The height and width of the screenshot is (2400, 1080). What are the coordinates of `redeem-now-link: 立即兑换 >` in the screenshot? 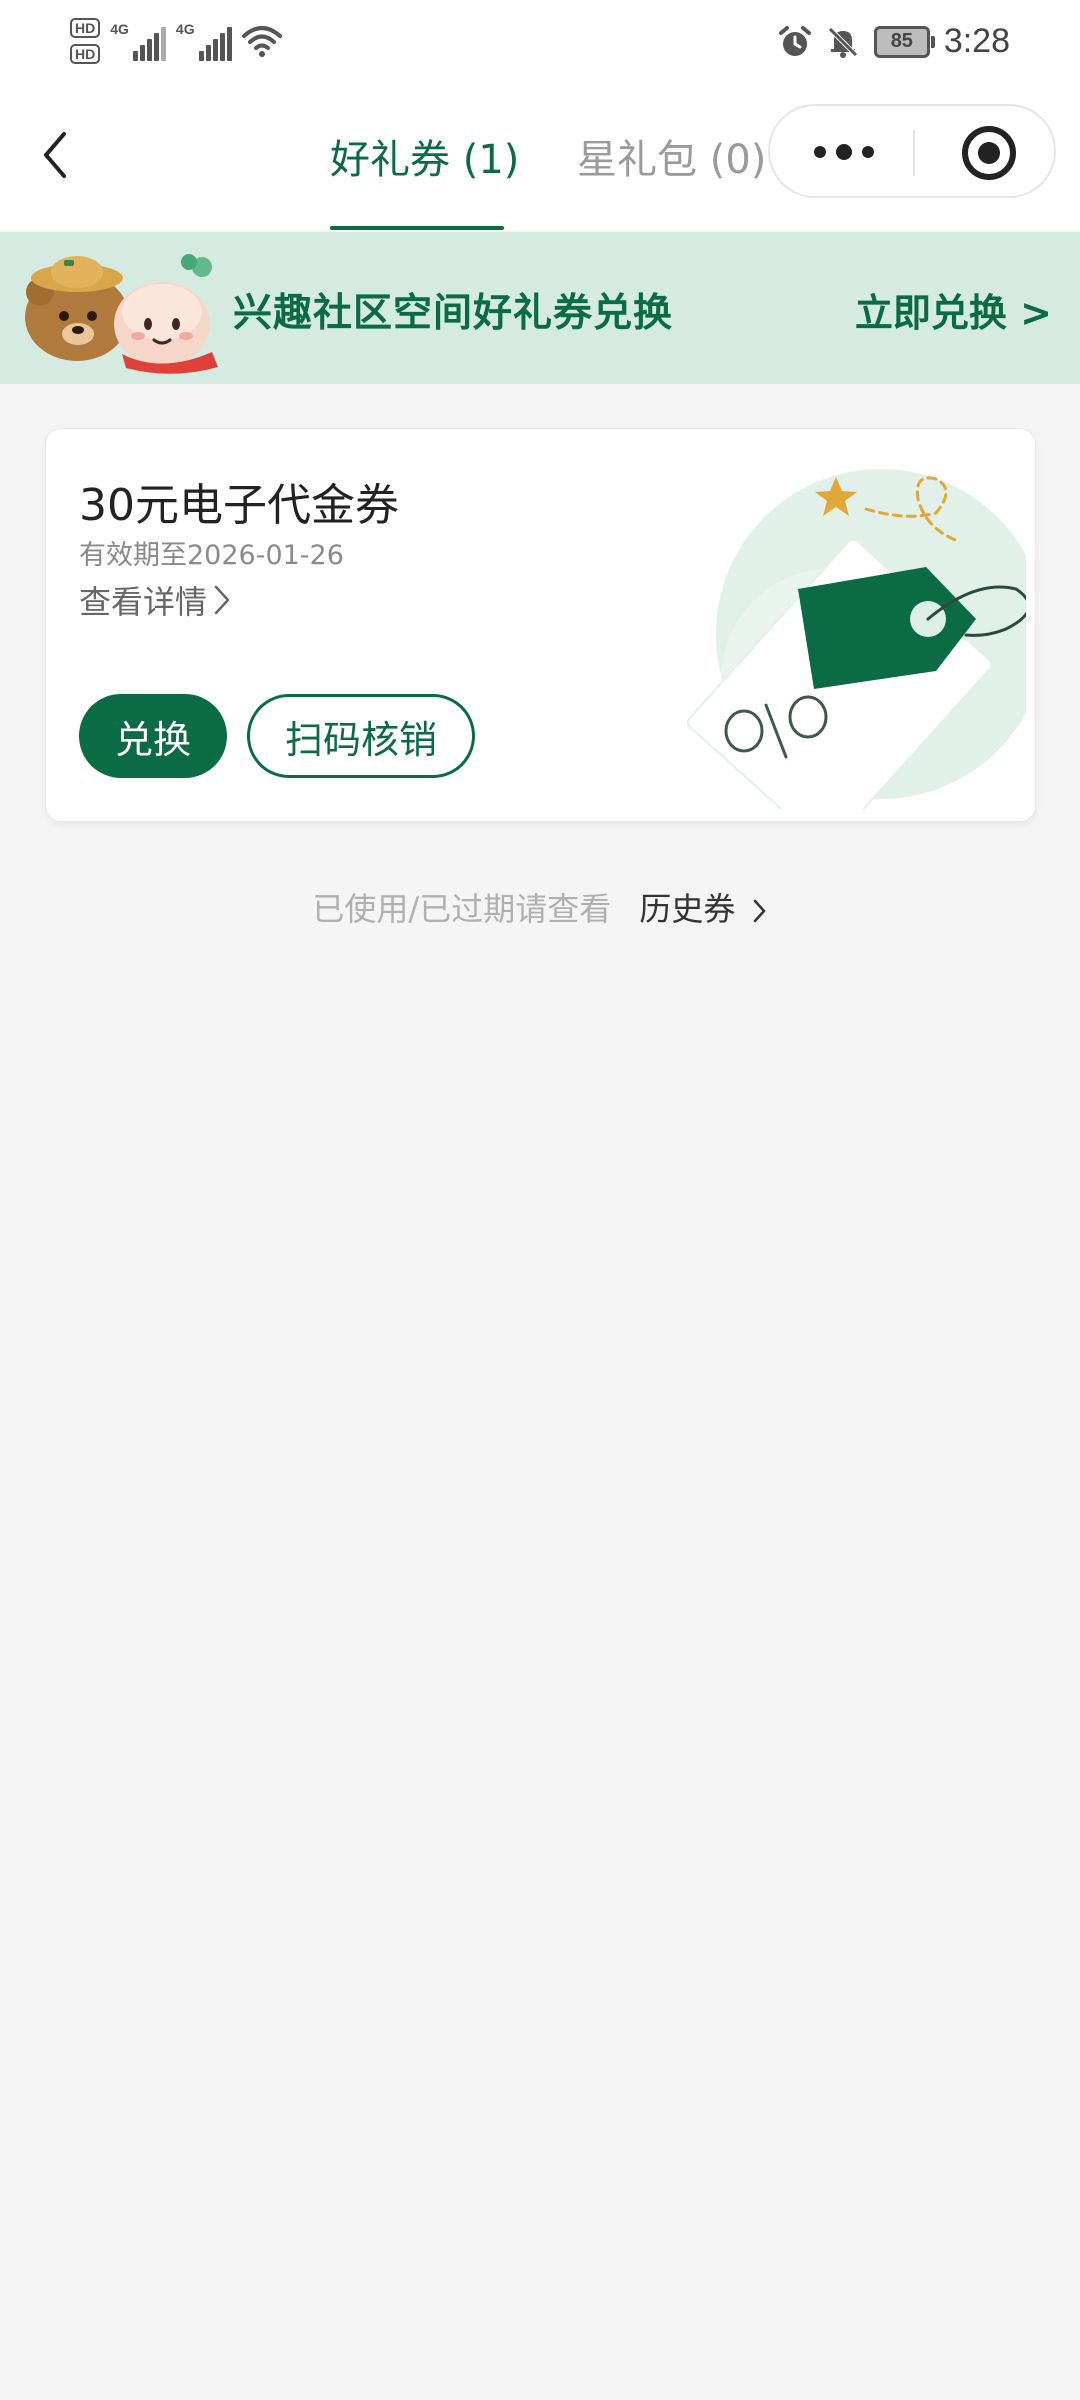 It's located at (953, 309).